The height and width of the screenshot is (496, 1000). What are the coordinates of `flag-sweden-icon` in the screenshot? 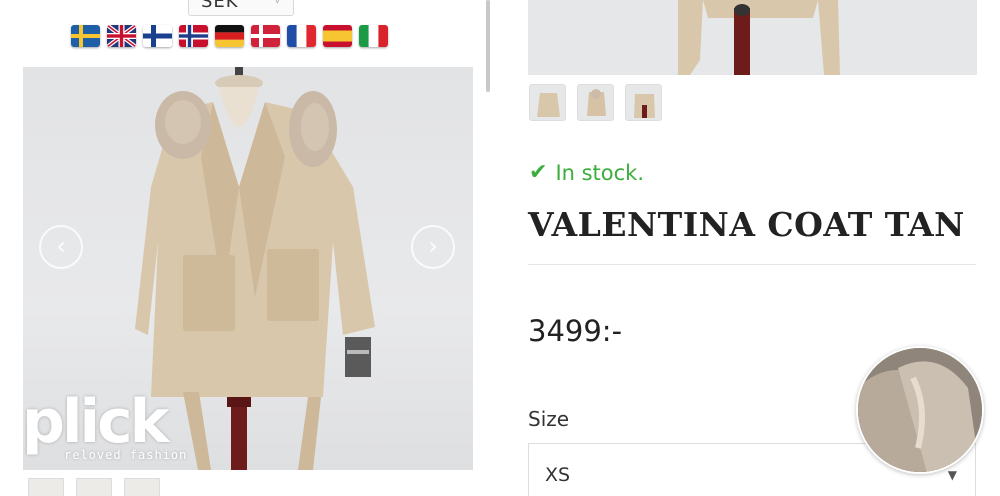 It's located at (85, 36).